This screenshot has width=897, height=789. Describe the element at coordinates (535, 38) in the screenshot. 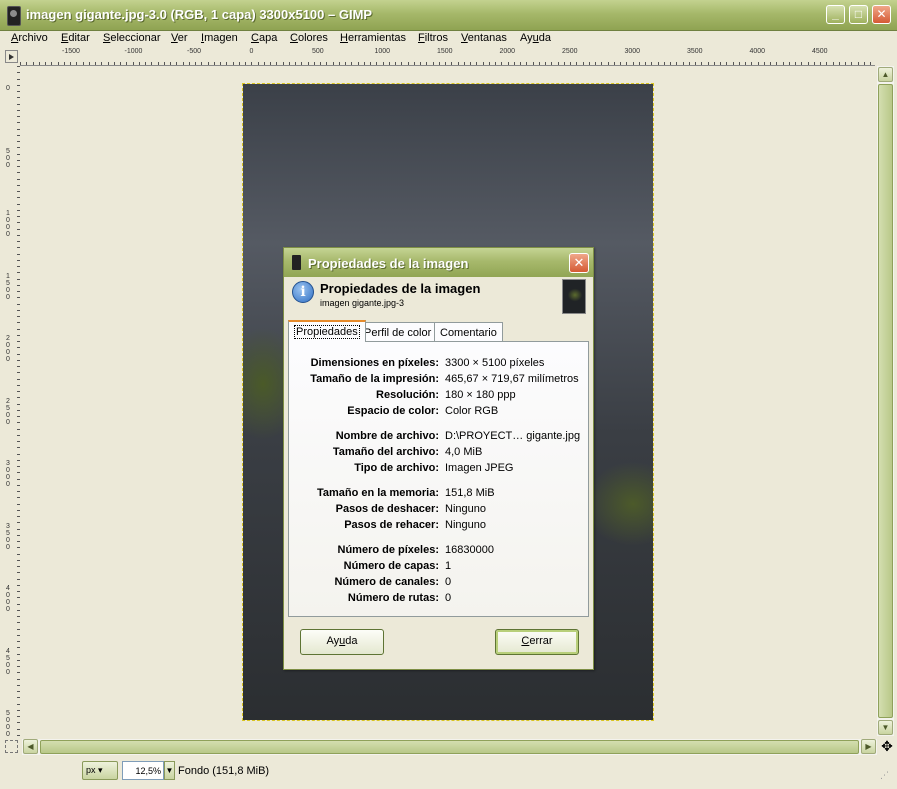

I see `menu-ayuda: Ayuda` at that location.